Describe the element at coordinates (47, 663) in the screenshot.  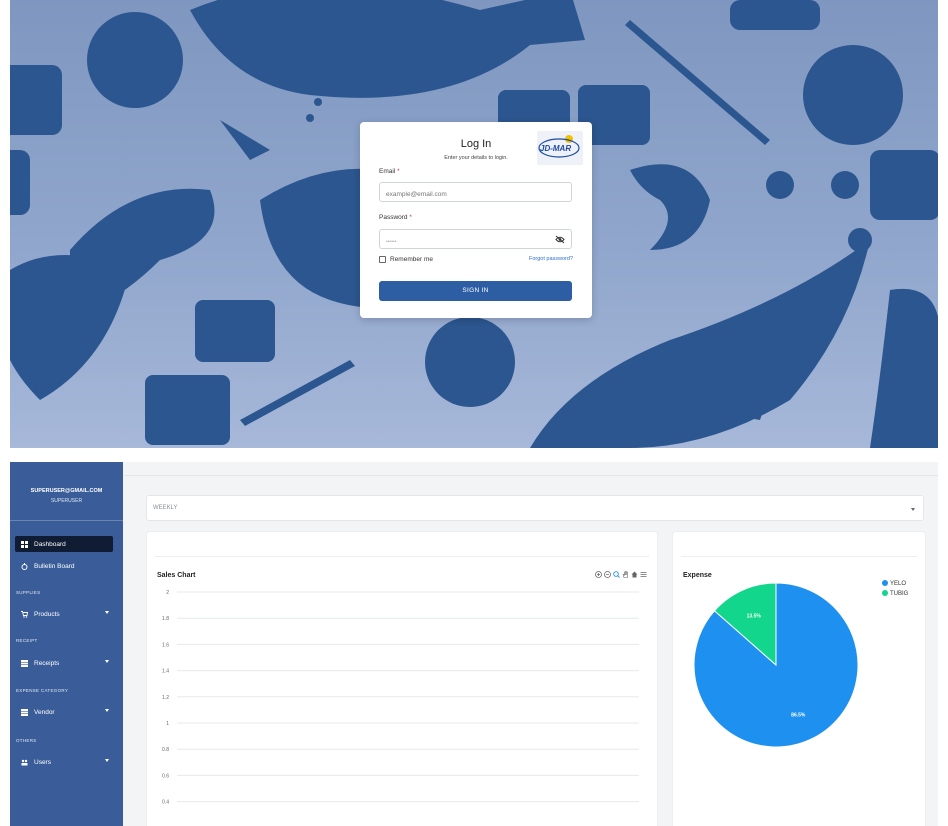
I see `sidebar-item-label: Receipts` at that location.